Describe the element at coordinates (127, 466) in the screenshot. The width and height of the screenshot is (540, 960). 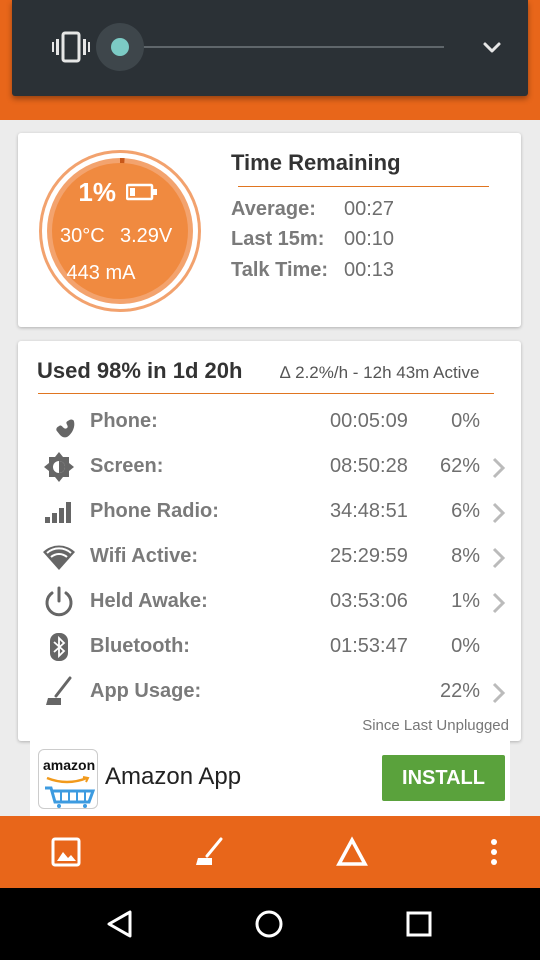
I see `usage-row-label: Screen:` at that location.